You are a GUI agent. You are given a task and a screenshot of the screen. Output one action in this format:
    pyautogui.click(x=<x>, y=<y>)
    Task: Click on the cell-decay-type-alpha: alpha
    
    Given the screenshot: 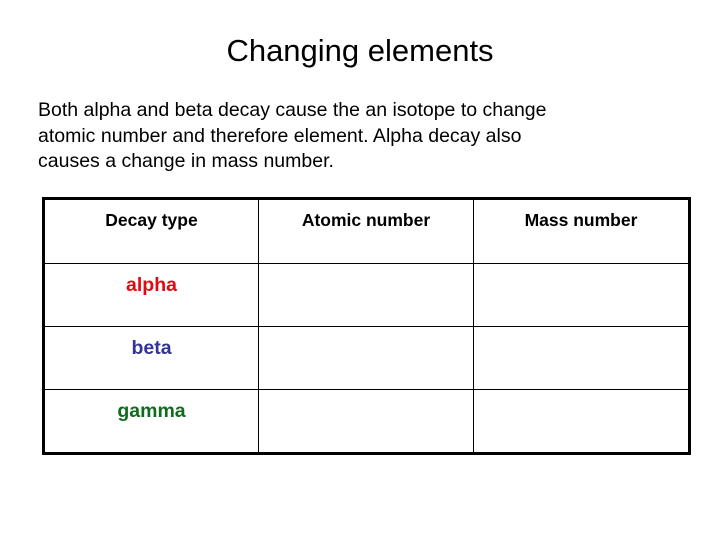 What is the action you would take?
    pyautogui.click(x=151, y=295)
    